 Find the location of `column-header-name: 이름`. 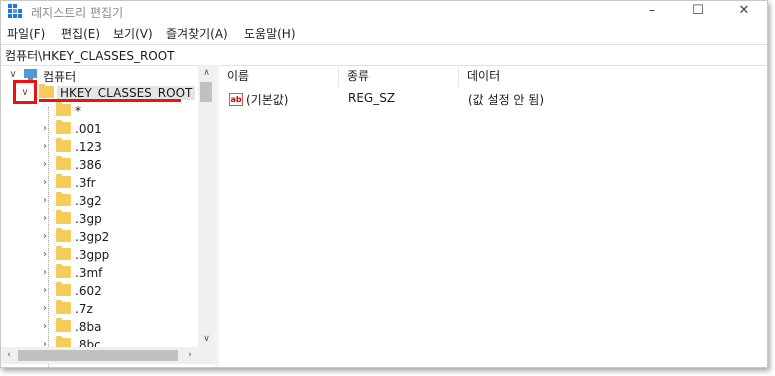

column-header-name: 이름 is located at coordinates (279, 76).